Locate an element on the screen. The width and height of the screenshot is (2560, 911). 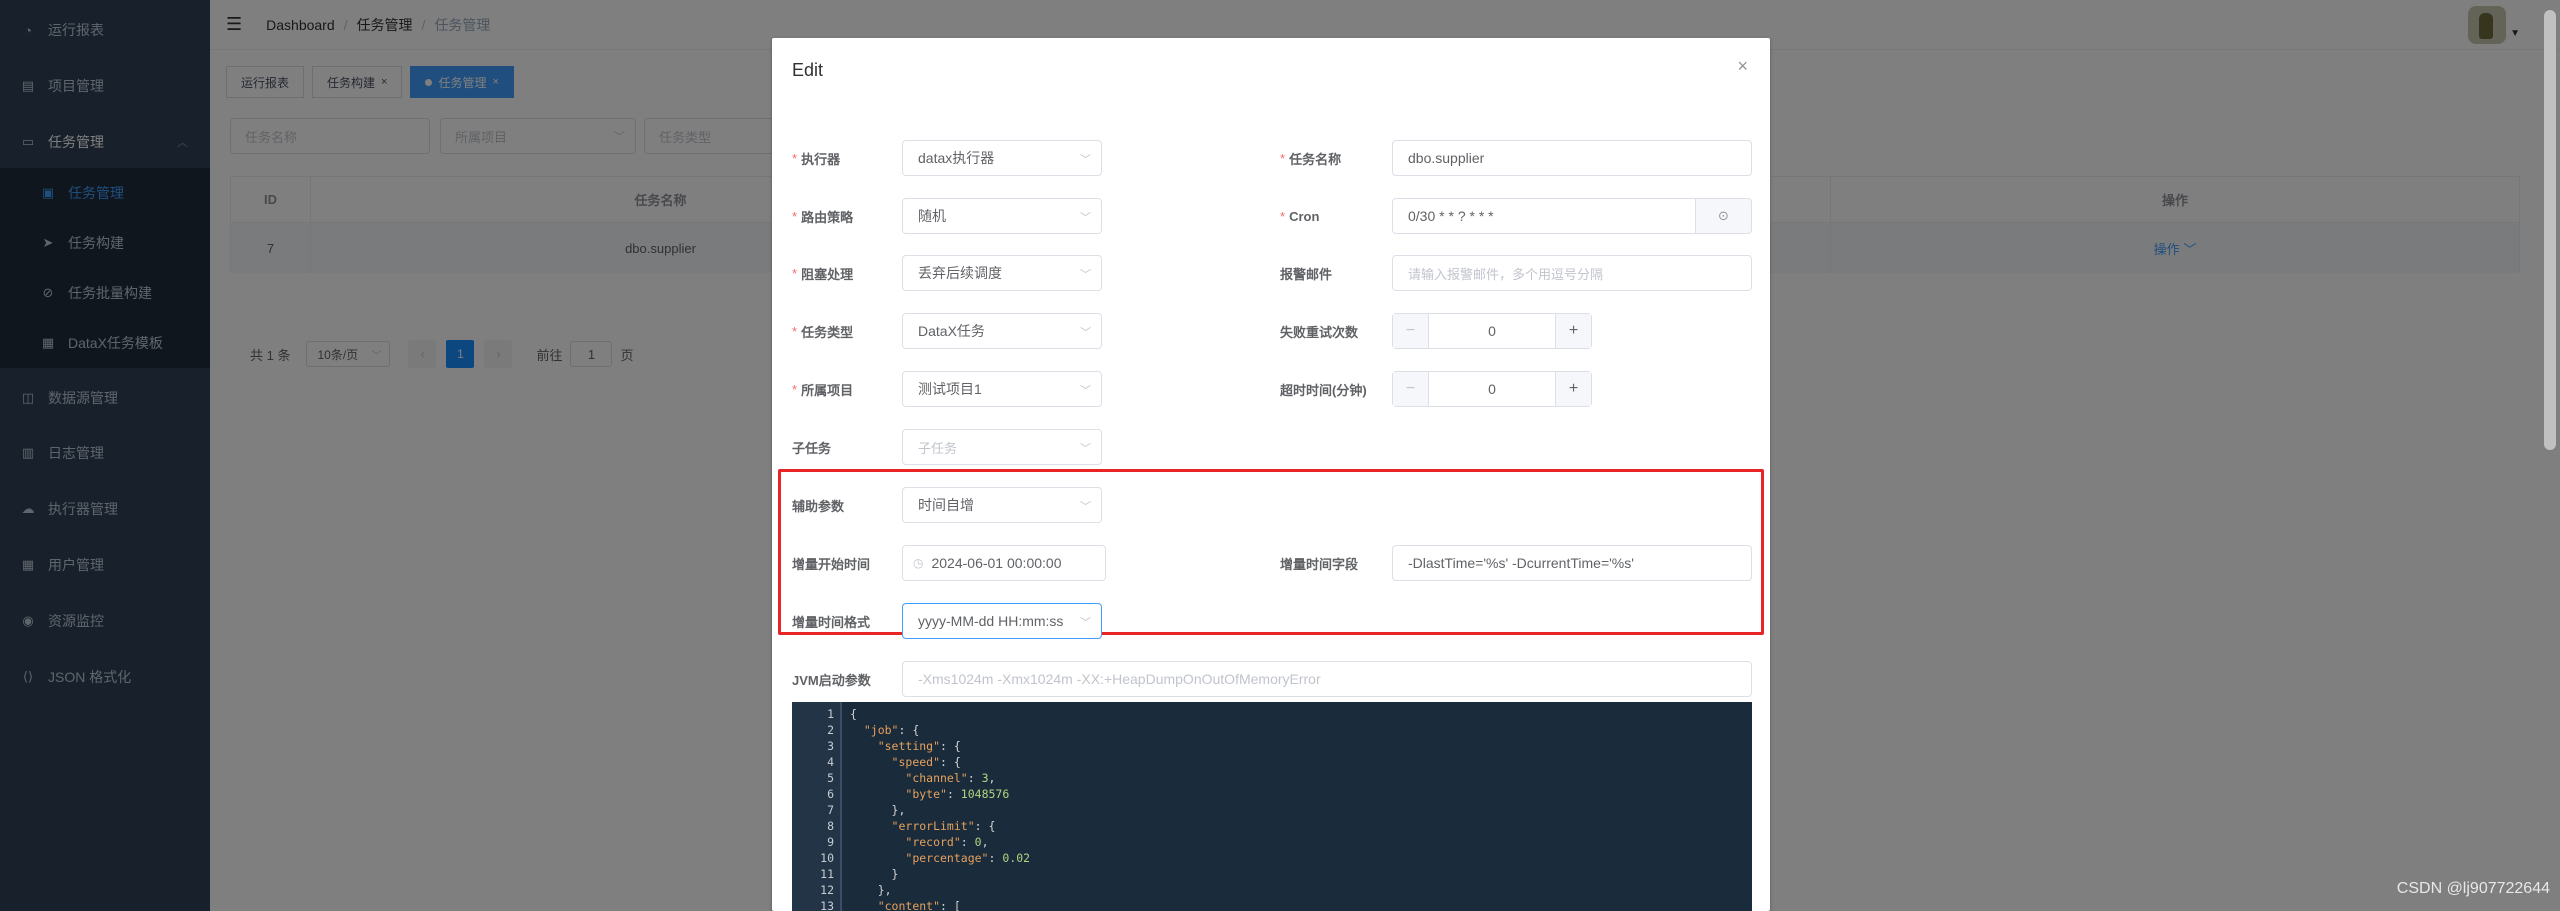
route-strategy-select: 随机 ﹀ is located at coordinates (1002, 216).